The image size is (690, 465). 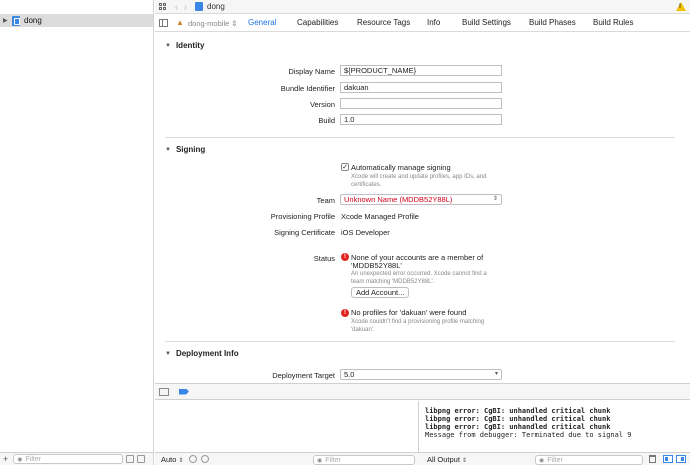 What do you see at coordinates (345, 167) in the screenshot?
I see `auto-manage-signing-checkbox: ✓` at bounding box center [345, 167].